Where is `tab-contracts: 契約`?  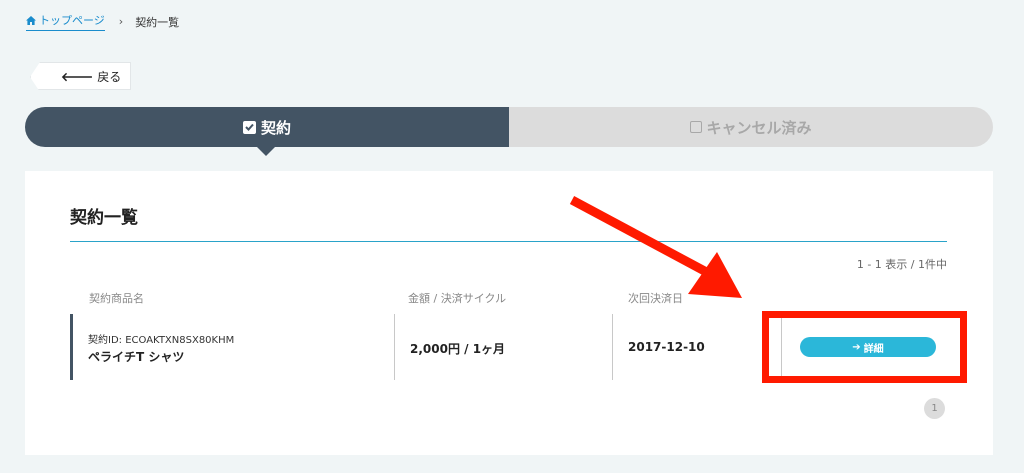 tab-contracts: 契約 is located at coordinates (267, 131).